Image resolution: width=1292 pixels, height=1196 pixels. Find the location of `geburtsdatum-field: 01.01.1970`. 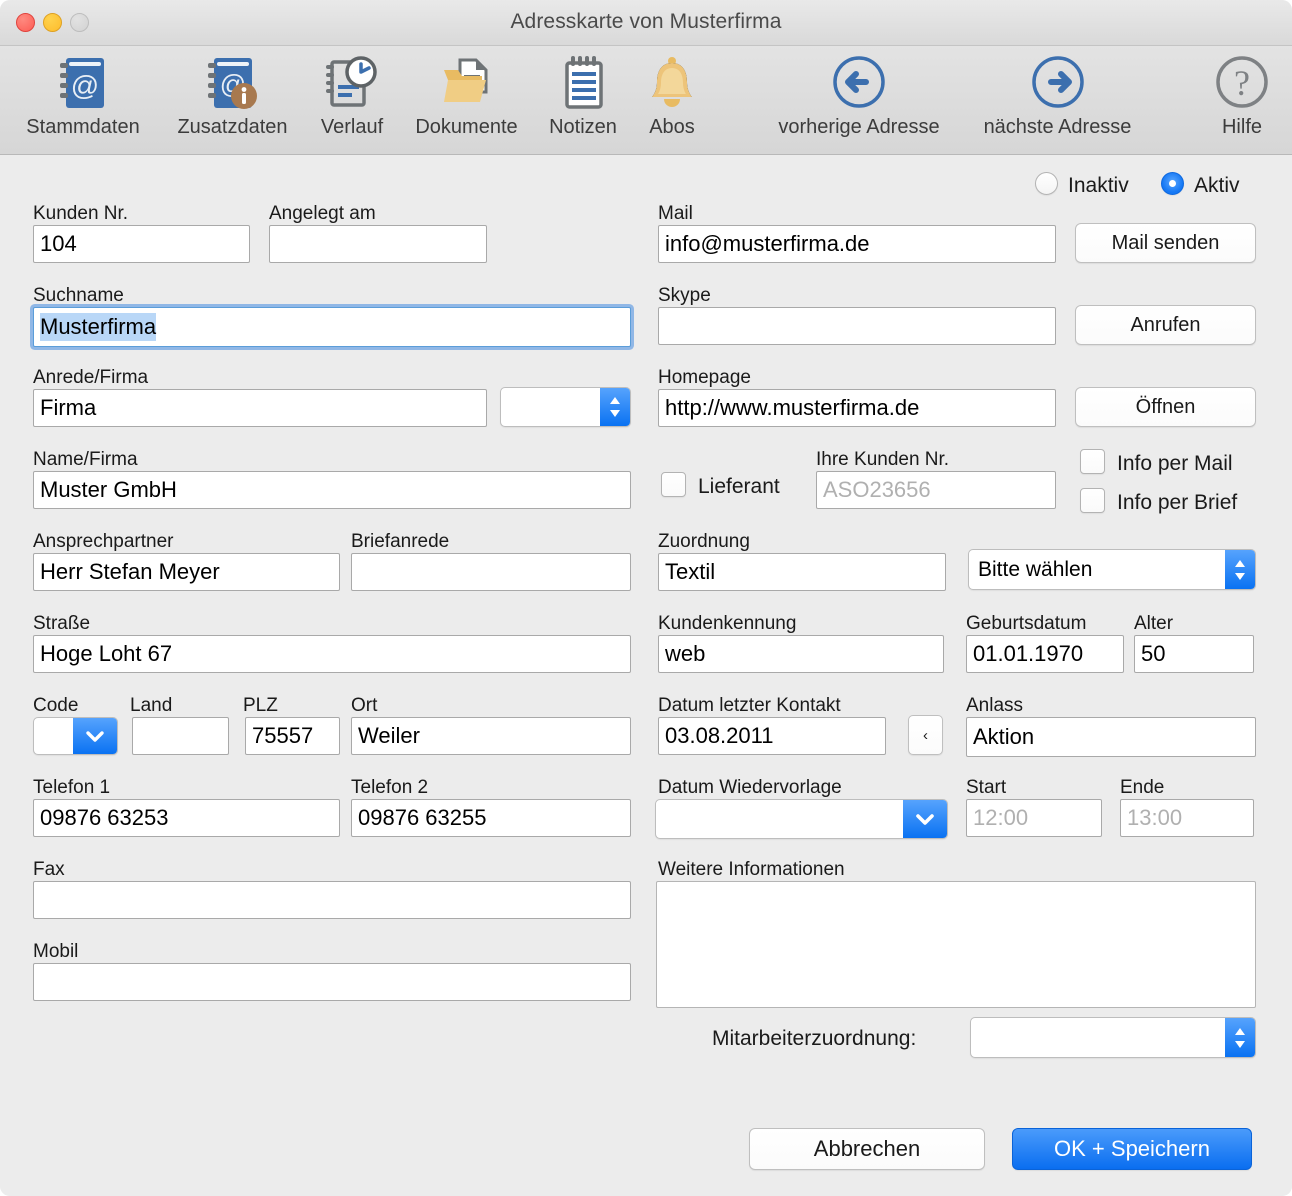

geburtsdatum-field: 01.01.1970 is located at coordinates (1045, 654).